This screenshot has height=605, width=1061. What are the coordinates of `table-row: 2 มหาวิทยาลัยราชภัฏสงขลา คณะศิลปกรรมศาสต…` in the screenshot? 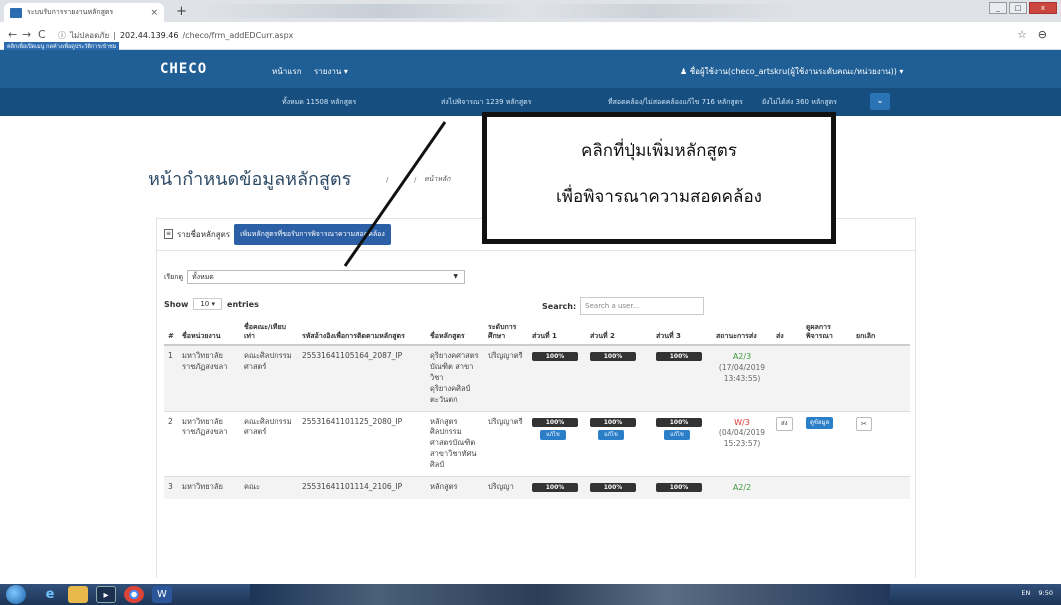 It's located at (537, 443).